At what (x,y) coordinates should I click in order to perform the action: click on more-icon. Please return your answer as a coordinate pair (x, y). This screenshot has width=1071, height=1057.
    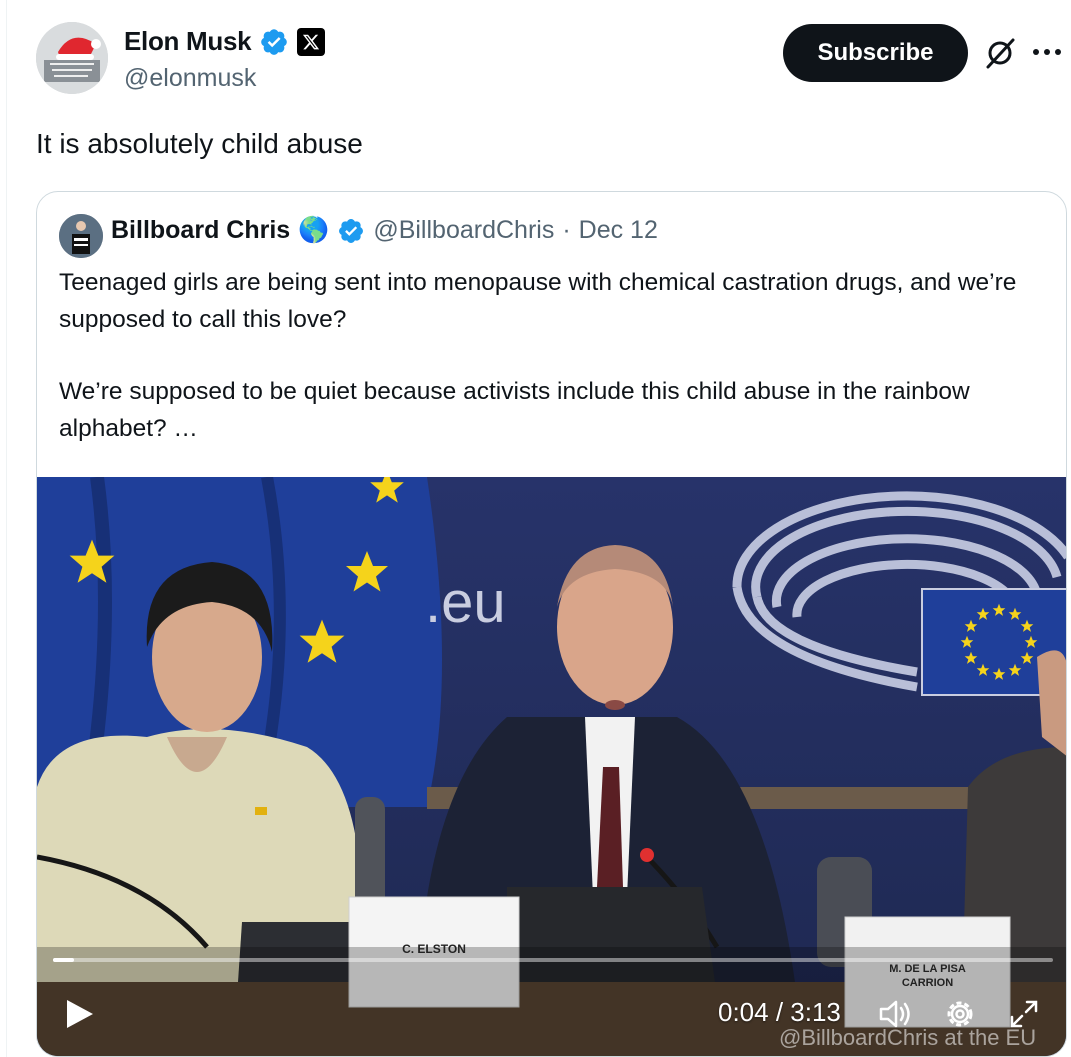
    Looking at the image, I should click on (1048, 52).